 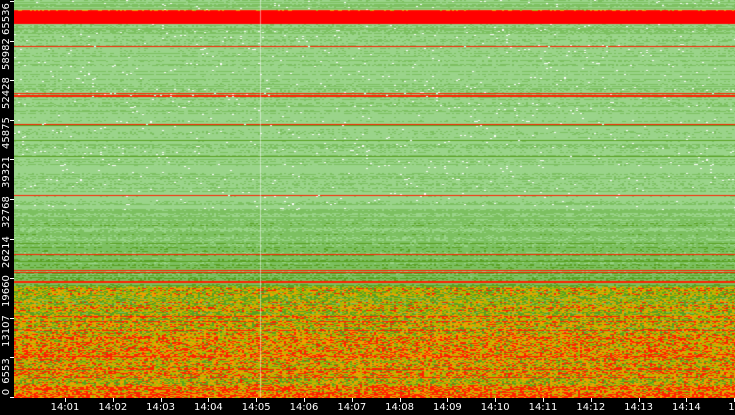 I want to click on y-tick-label: 65536, so click(x=6, y=19).